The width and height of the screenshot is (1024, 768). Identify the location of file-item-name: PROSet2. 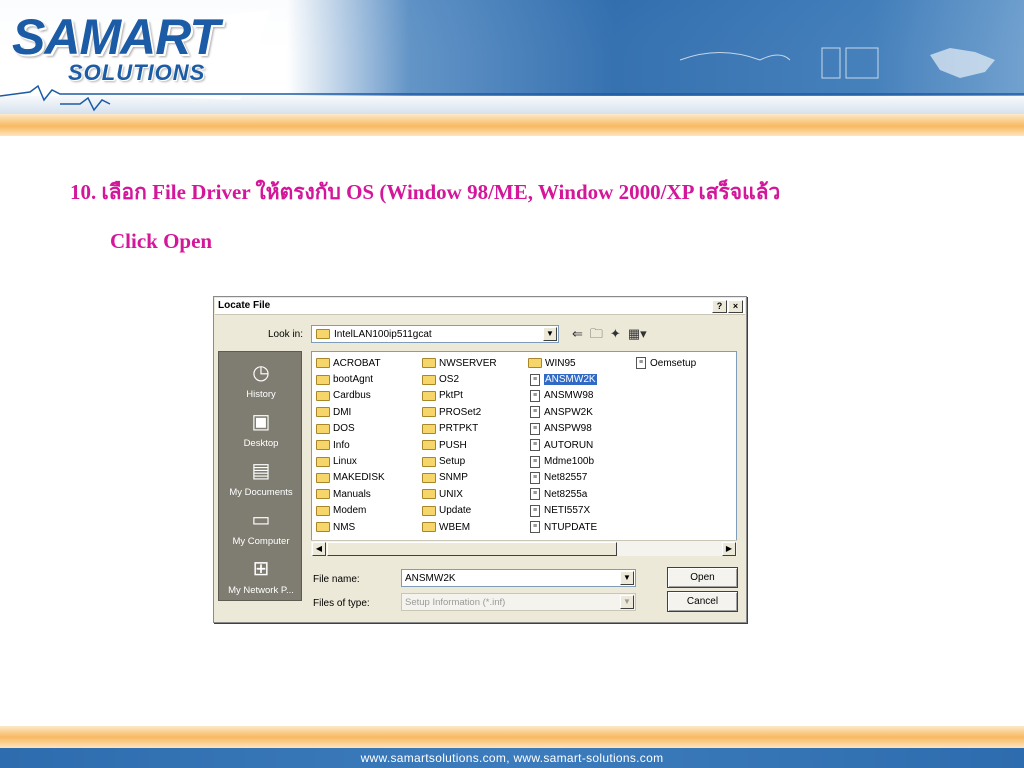
(460, 412).